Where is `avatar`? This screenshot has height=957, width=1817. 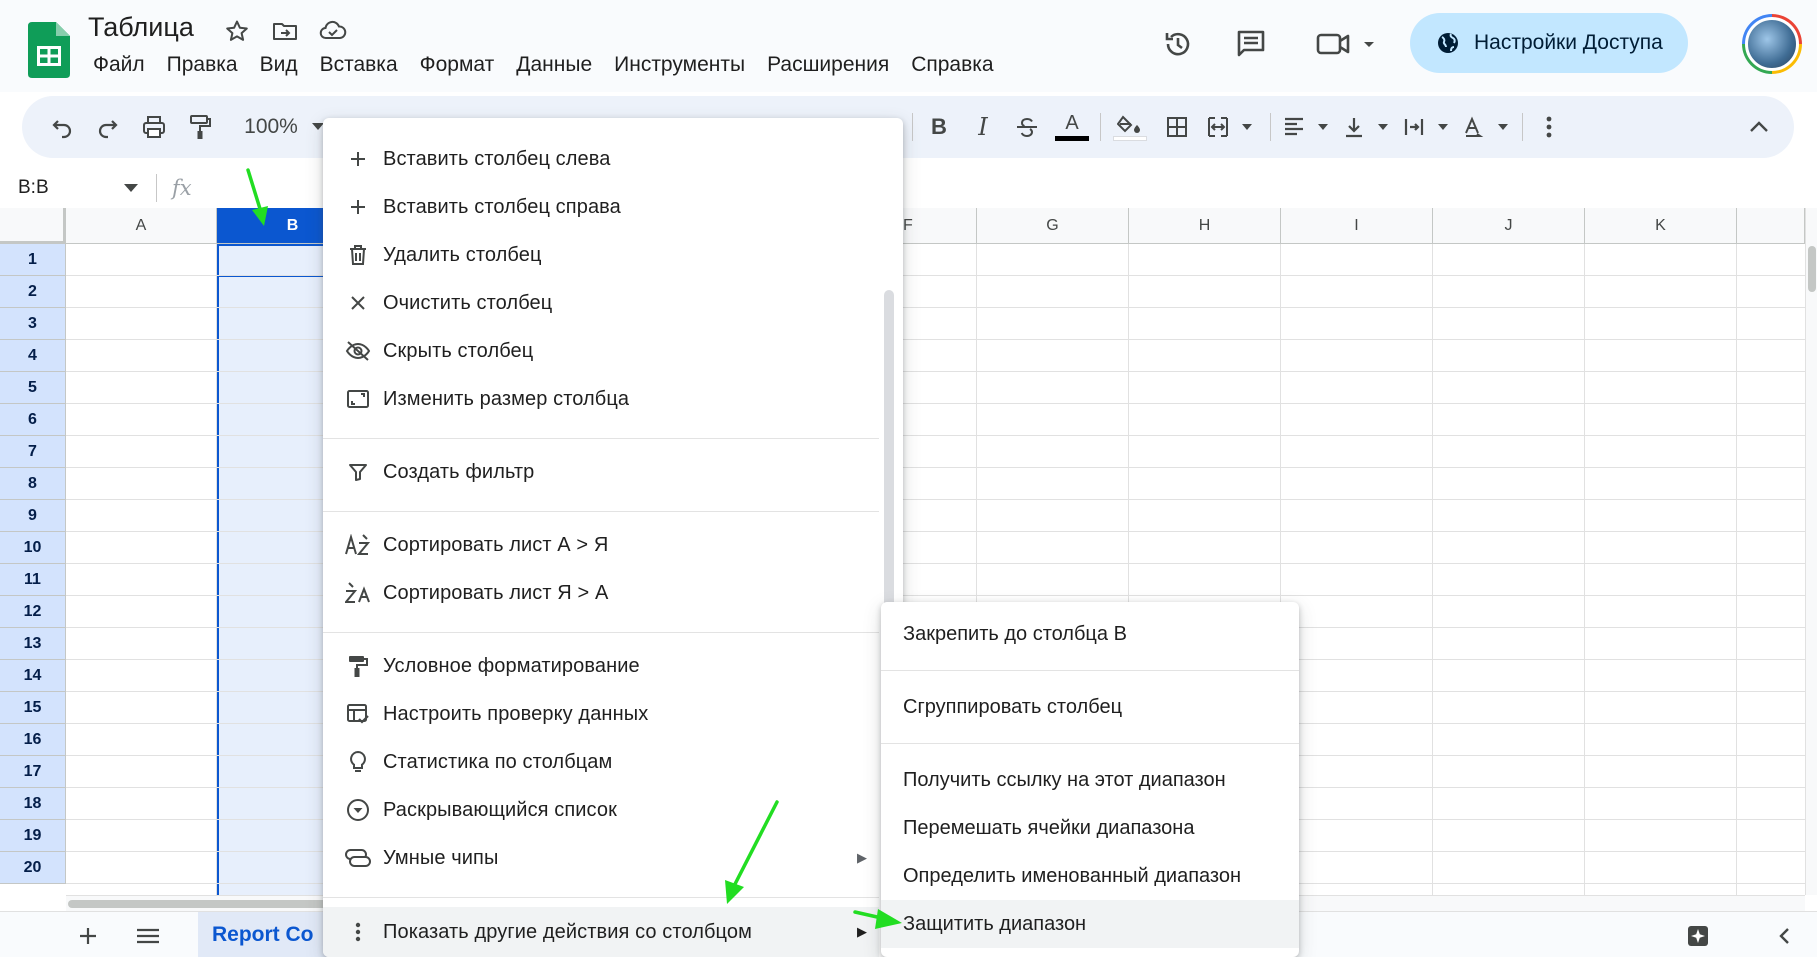
avatar is located at coordinates (1772, 44).